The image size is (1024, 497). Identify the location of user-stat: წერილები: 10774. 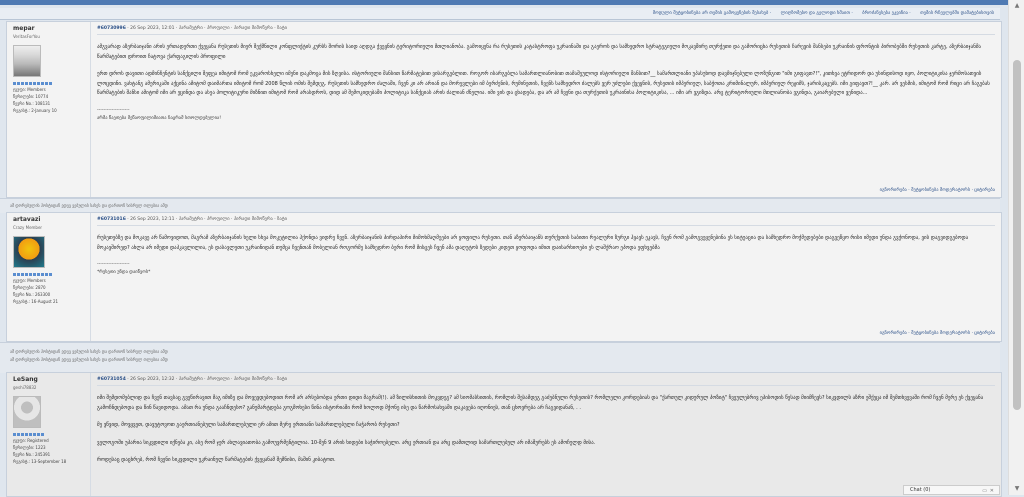
(31, 96).